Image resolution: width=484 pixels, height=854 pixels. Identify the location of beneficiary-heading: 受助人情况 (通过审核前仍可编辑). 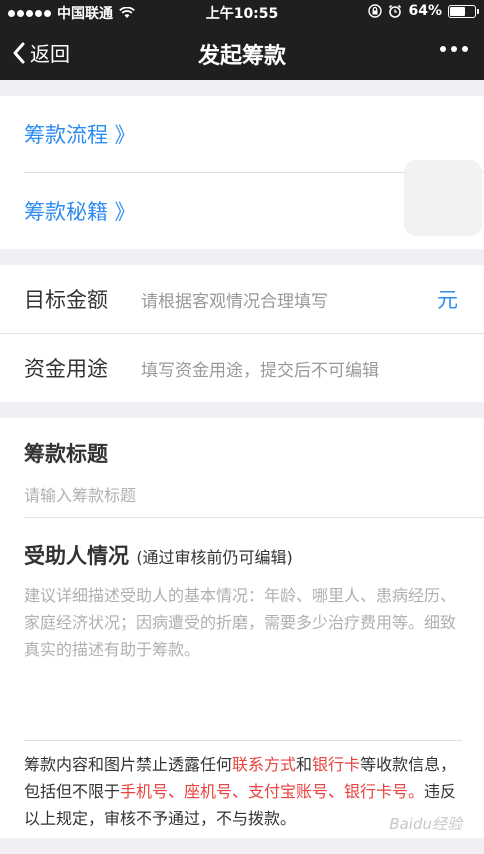
(242, 555).